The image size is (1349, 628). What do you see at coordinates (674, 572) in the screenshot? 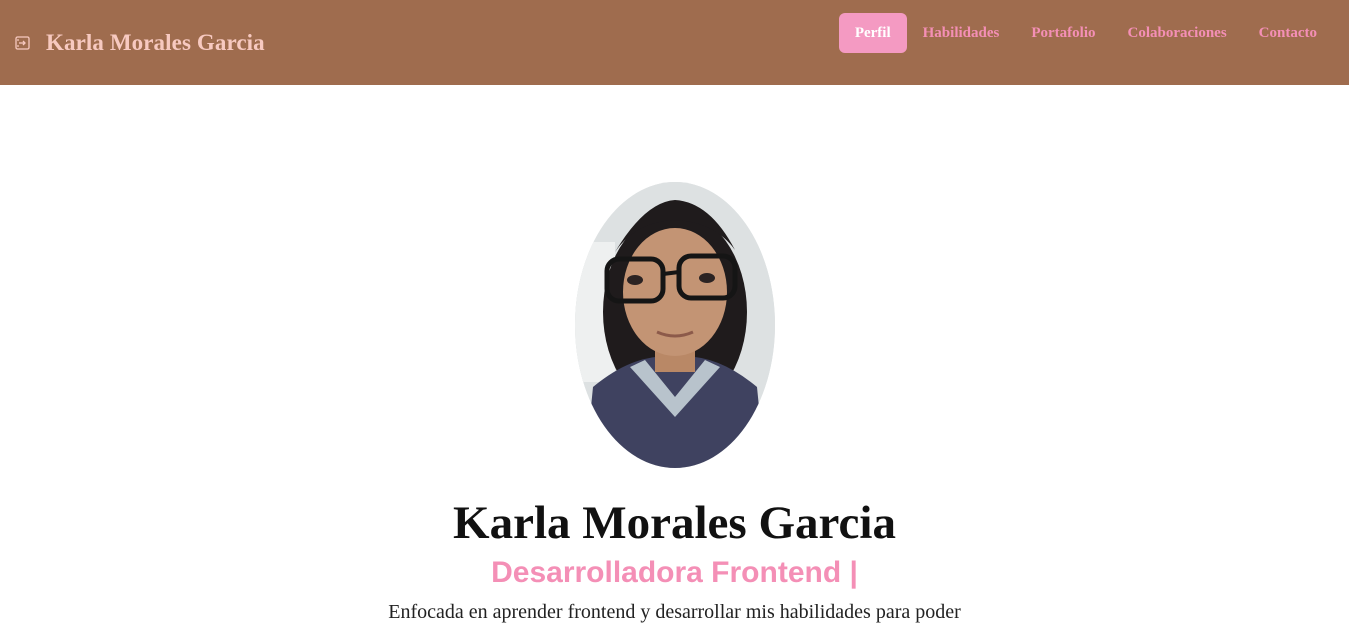
I see `profile-role: Desarrolladora Frontend |` at bounding box center [674, 572].